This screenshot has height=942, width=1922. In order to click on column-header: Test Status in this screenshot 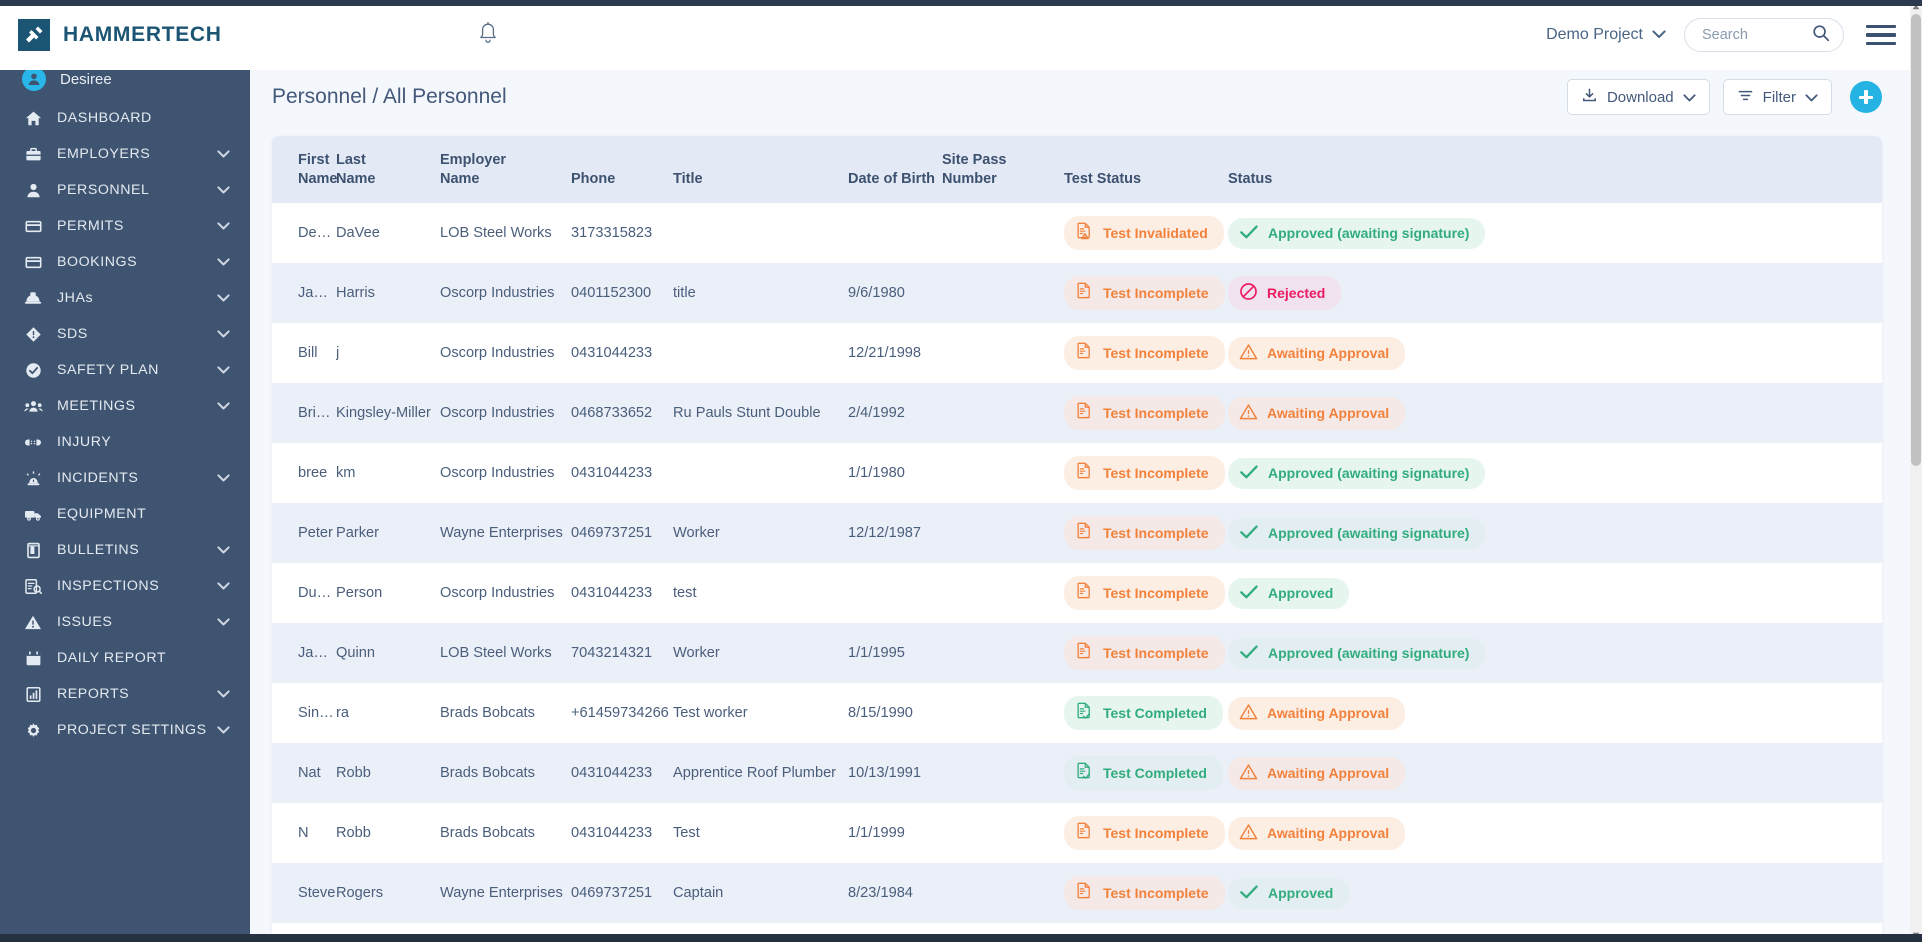, I will do `click(1146, 170)`.